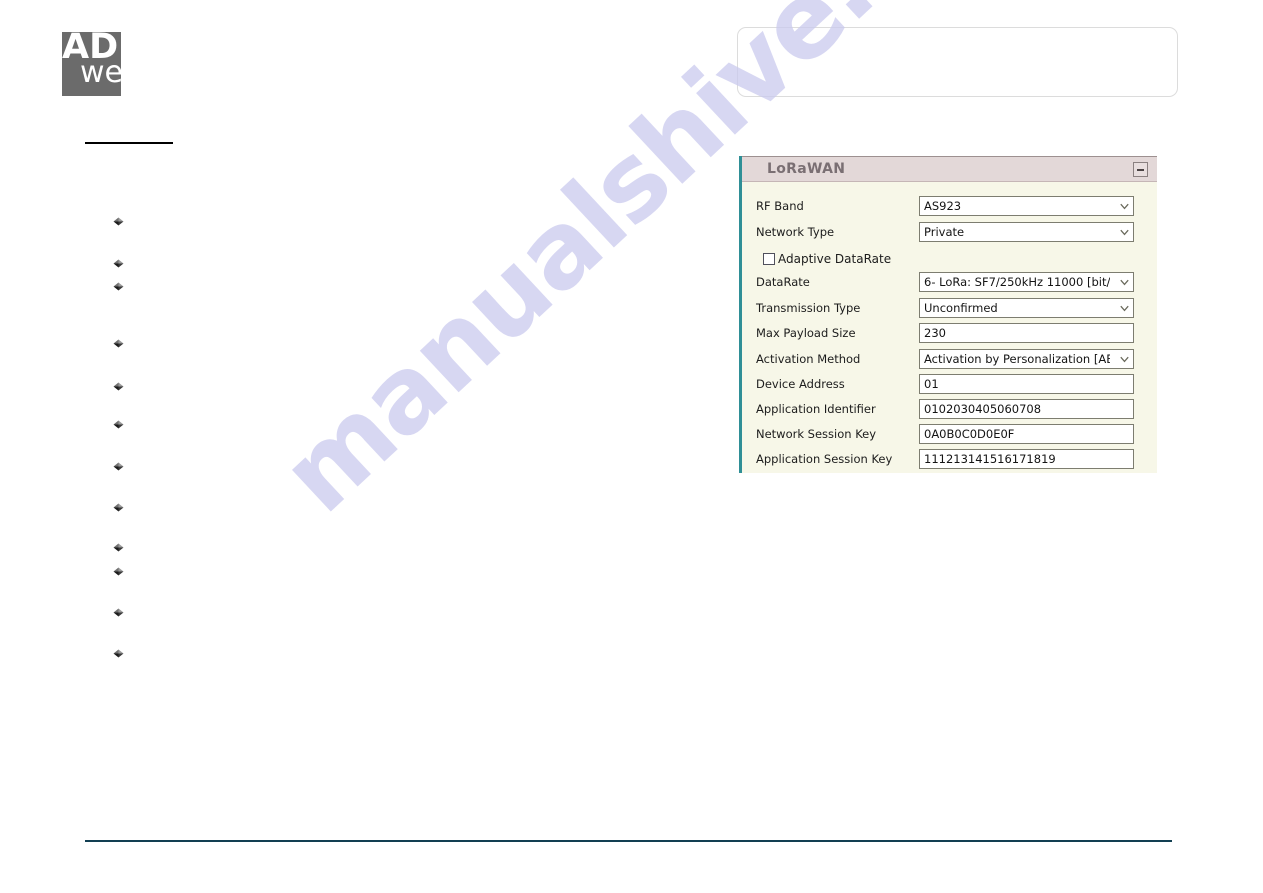 This screenshot has width=1263, height=893. I want to click on form-row-checkbox: Adaptive DataRate, so click(949, 261).